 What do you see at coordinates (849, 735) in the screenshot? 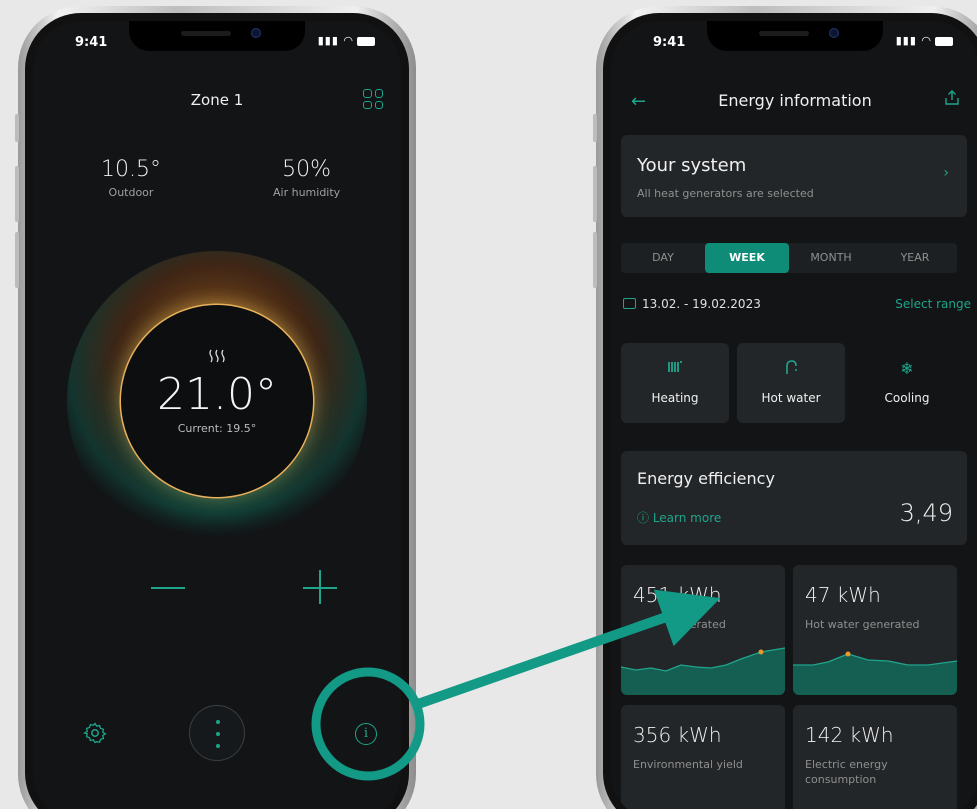
I see `tile-value: 142 kWh` at bounding box center [849, 735].